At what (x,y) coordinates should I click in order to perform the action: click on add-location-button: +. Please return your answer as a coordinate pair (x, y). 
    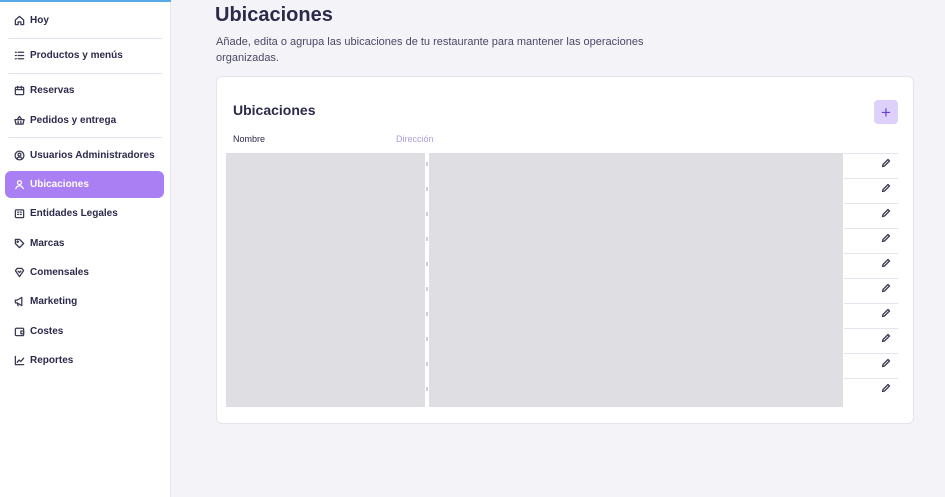
    Looking at the image, I should click on (886, 112).